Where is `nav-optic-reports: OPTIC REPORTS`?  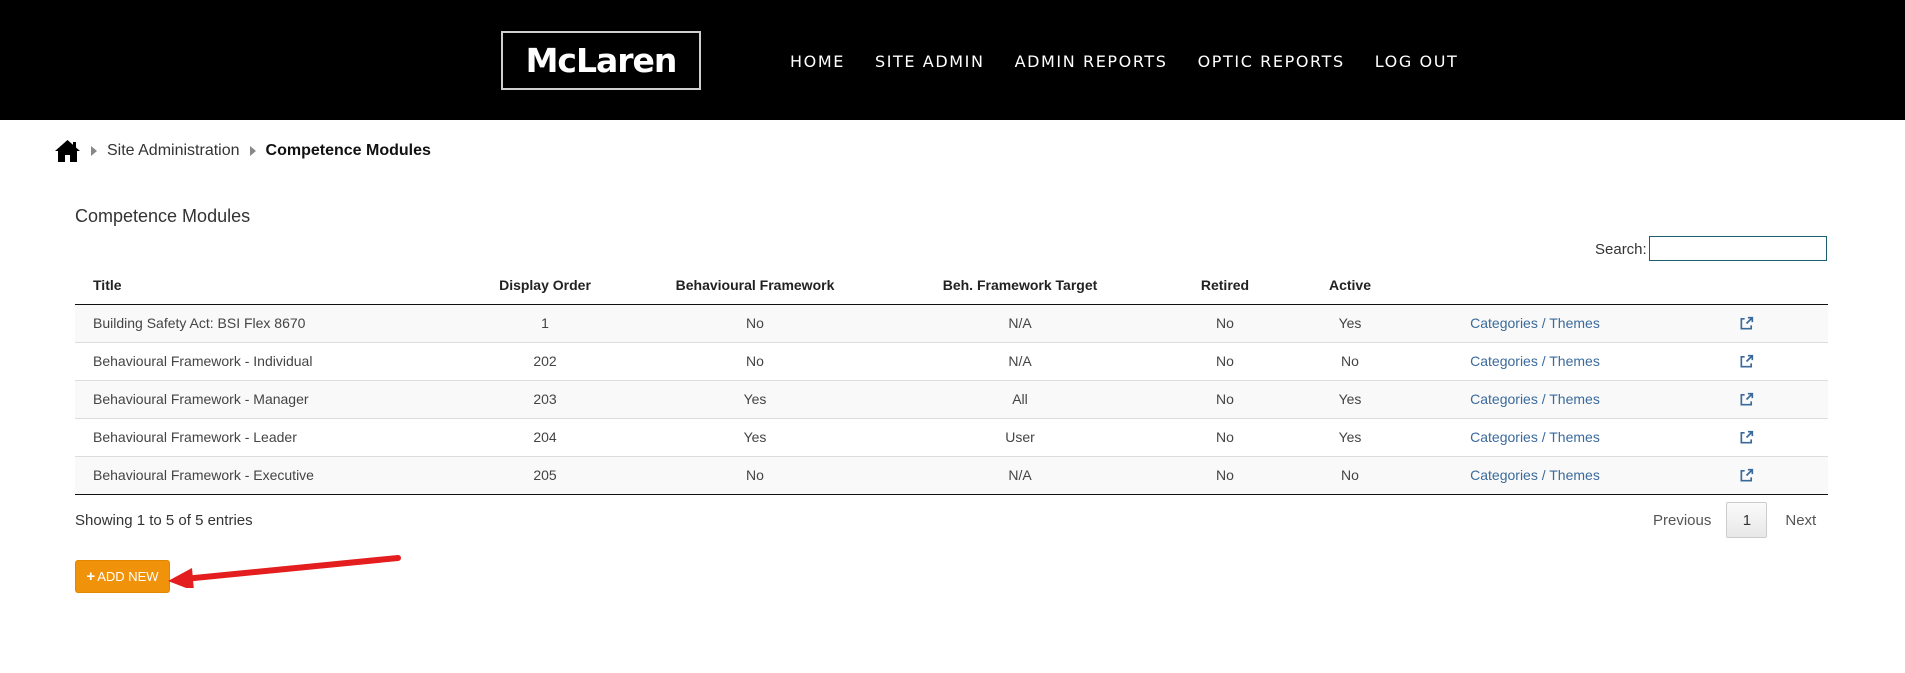
nav-optic-reports: OPTIC REPORTS is located at coordinates (1271, 61).